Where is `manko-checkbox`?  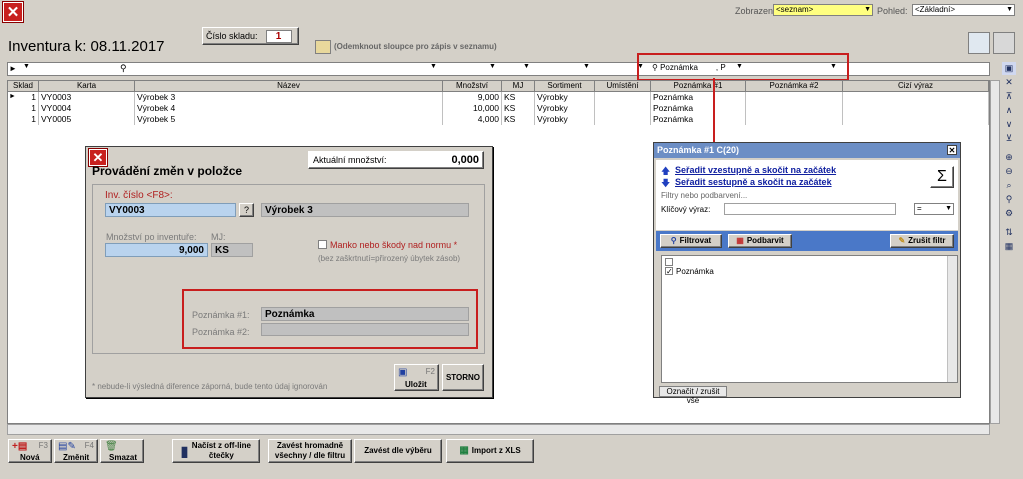 manko-checkbox is located at coordinates (322, 244).